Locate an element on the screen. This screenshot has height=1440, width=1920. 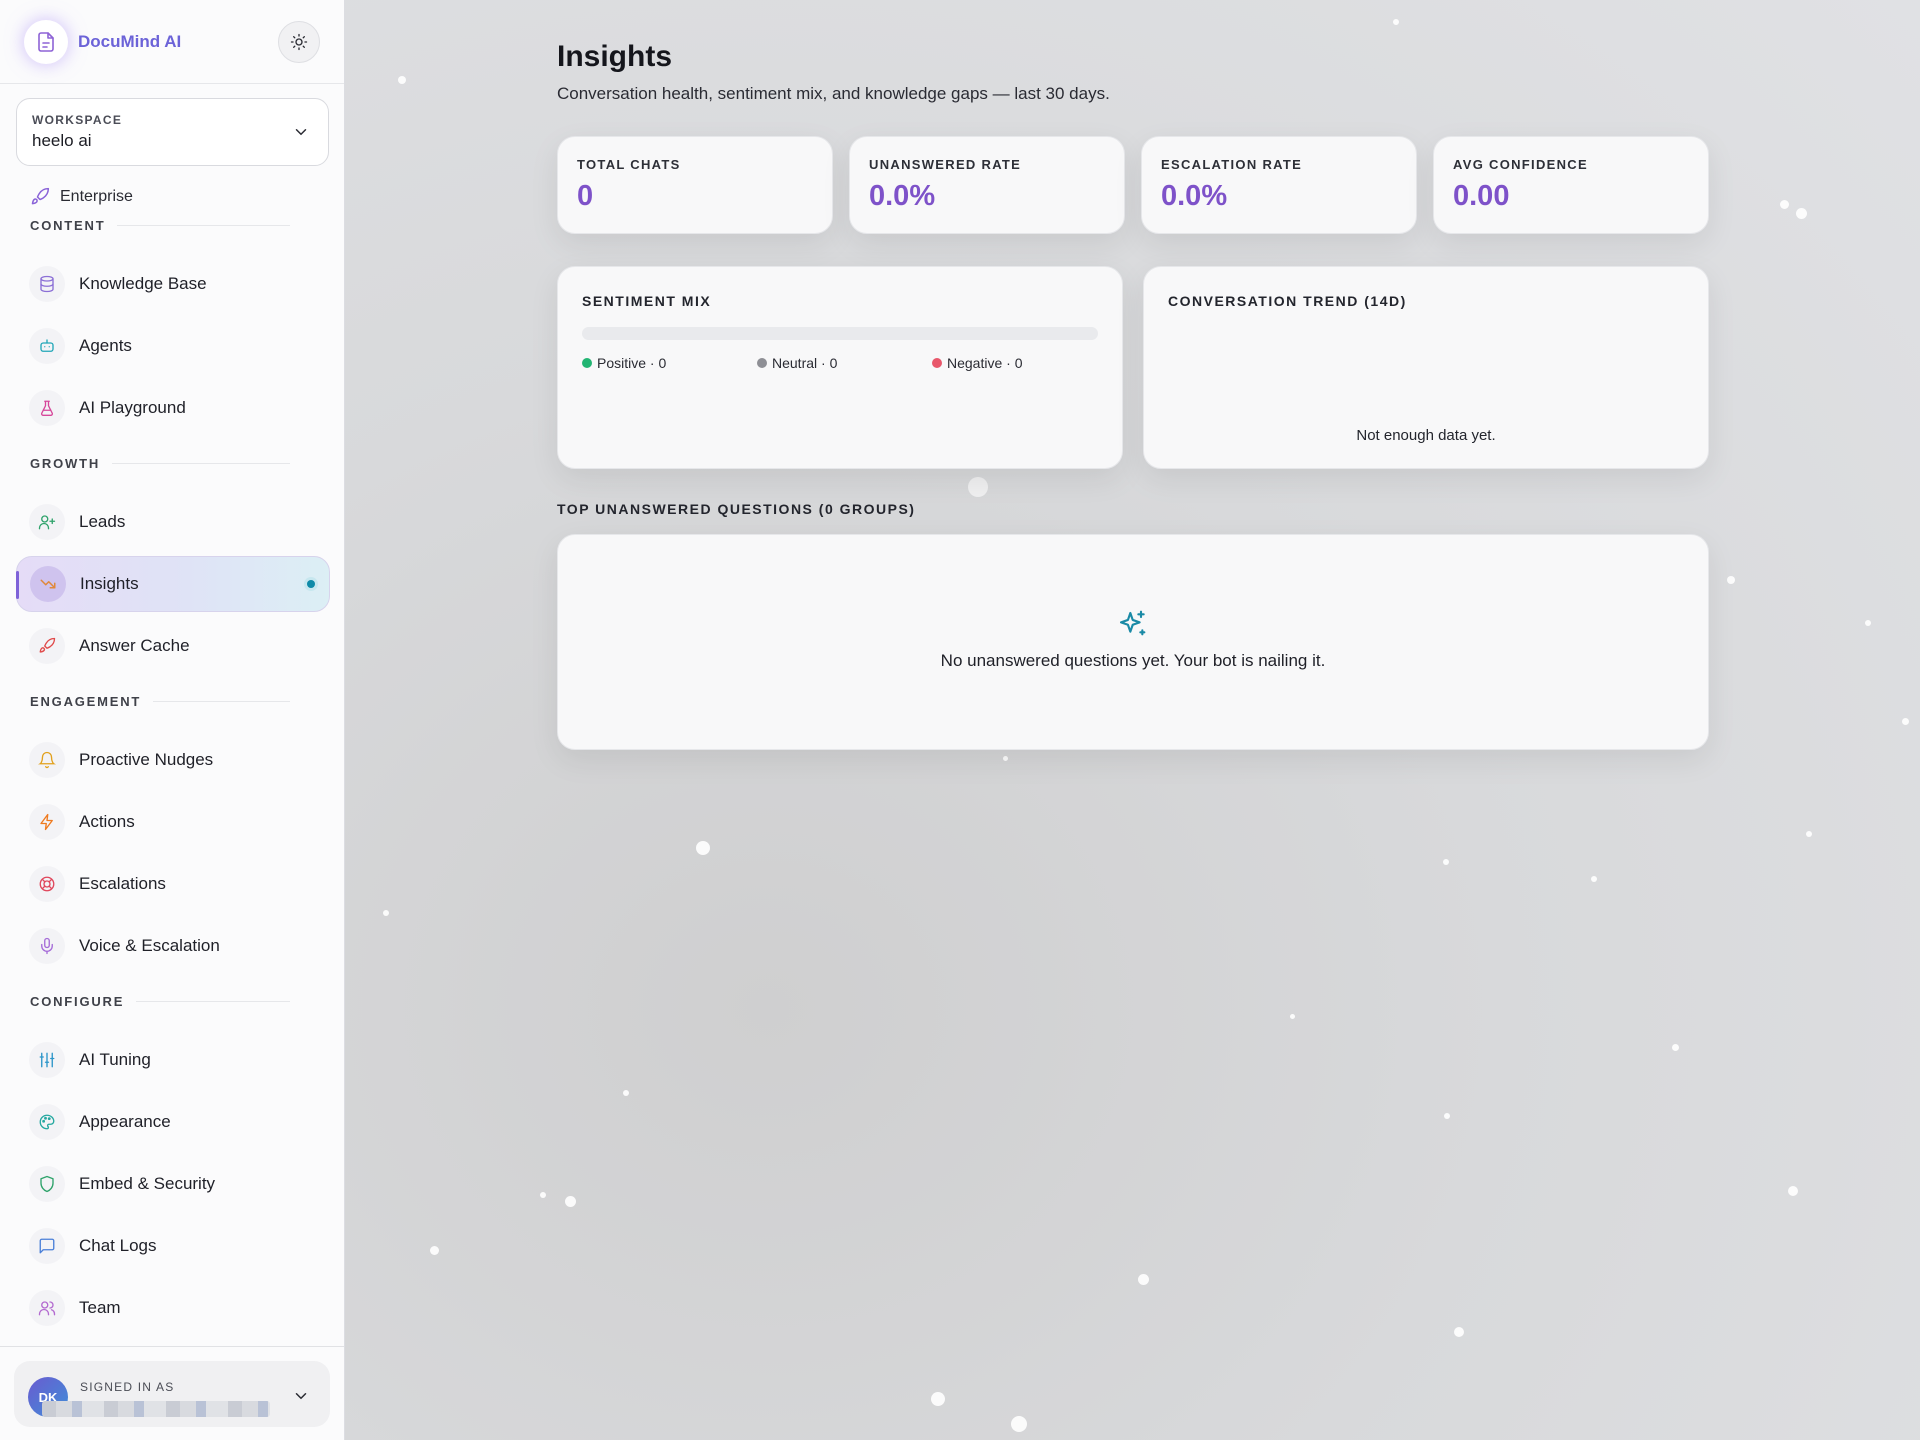
user-plus-icon is located at coordinates (47, 522).